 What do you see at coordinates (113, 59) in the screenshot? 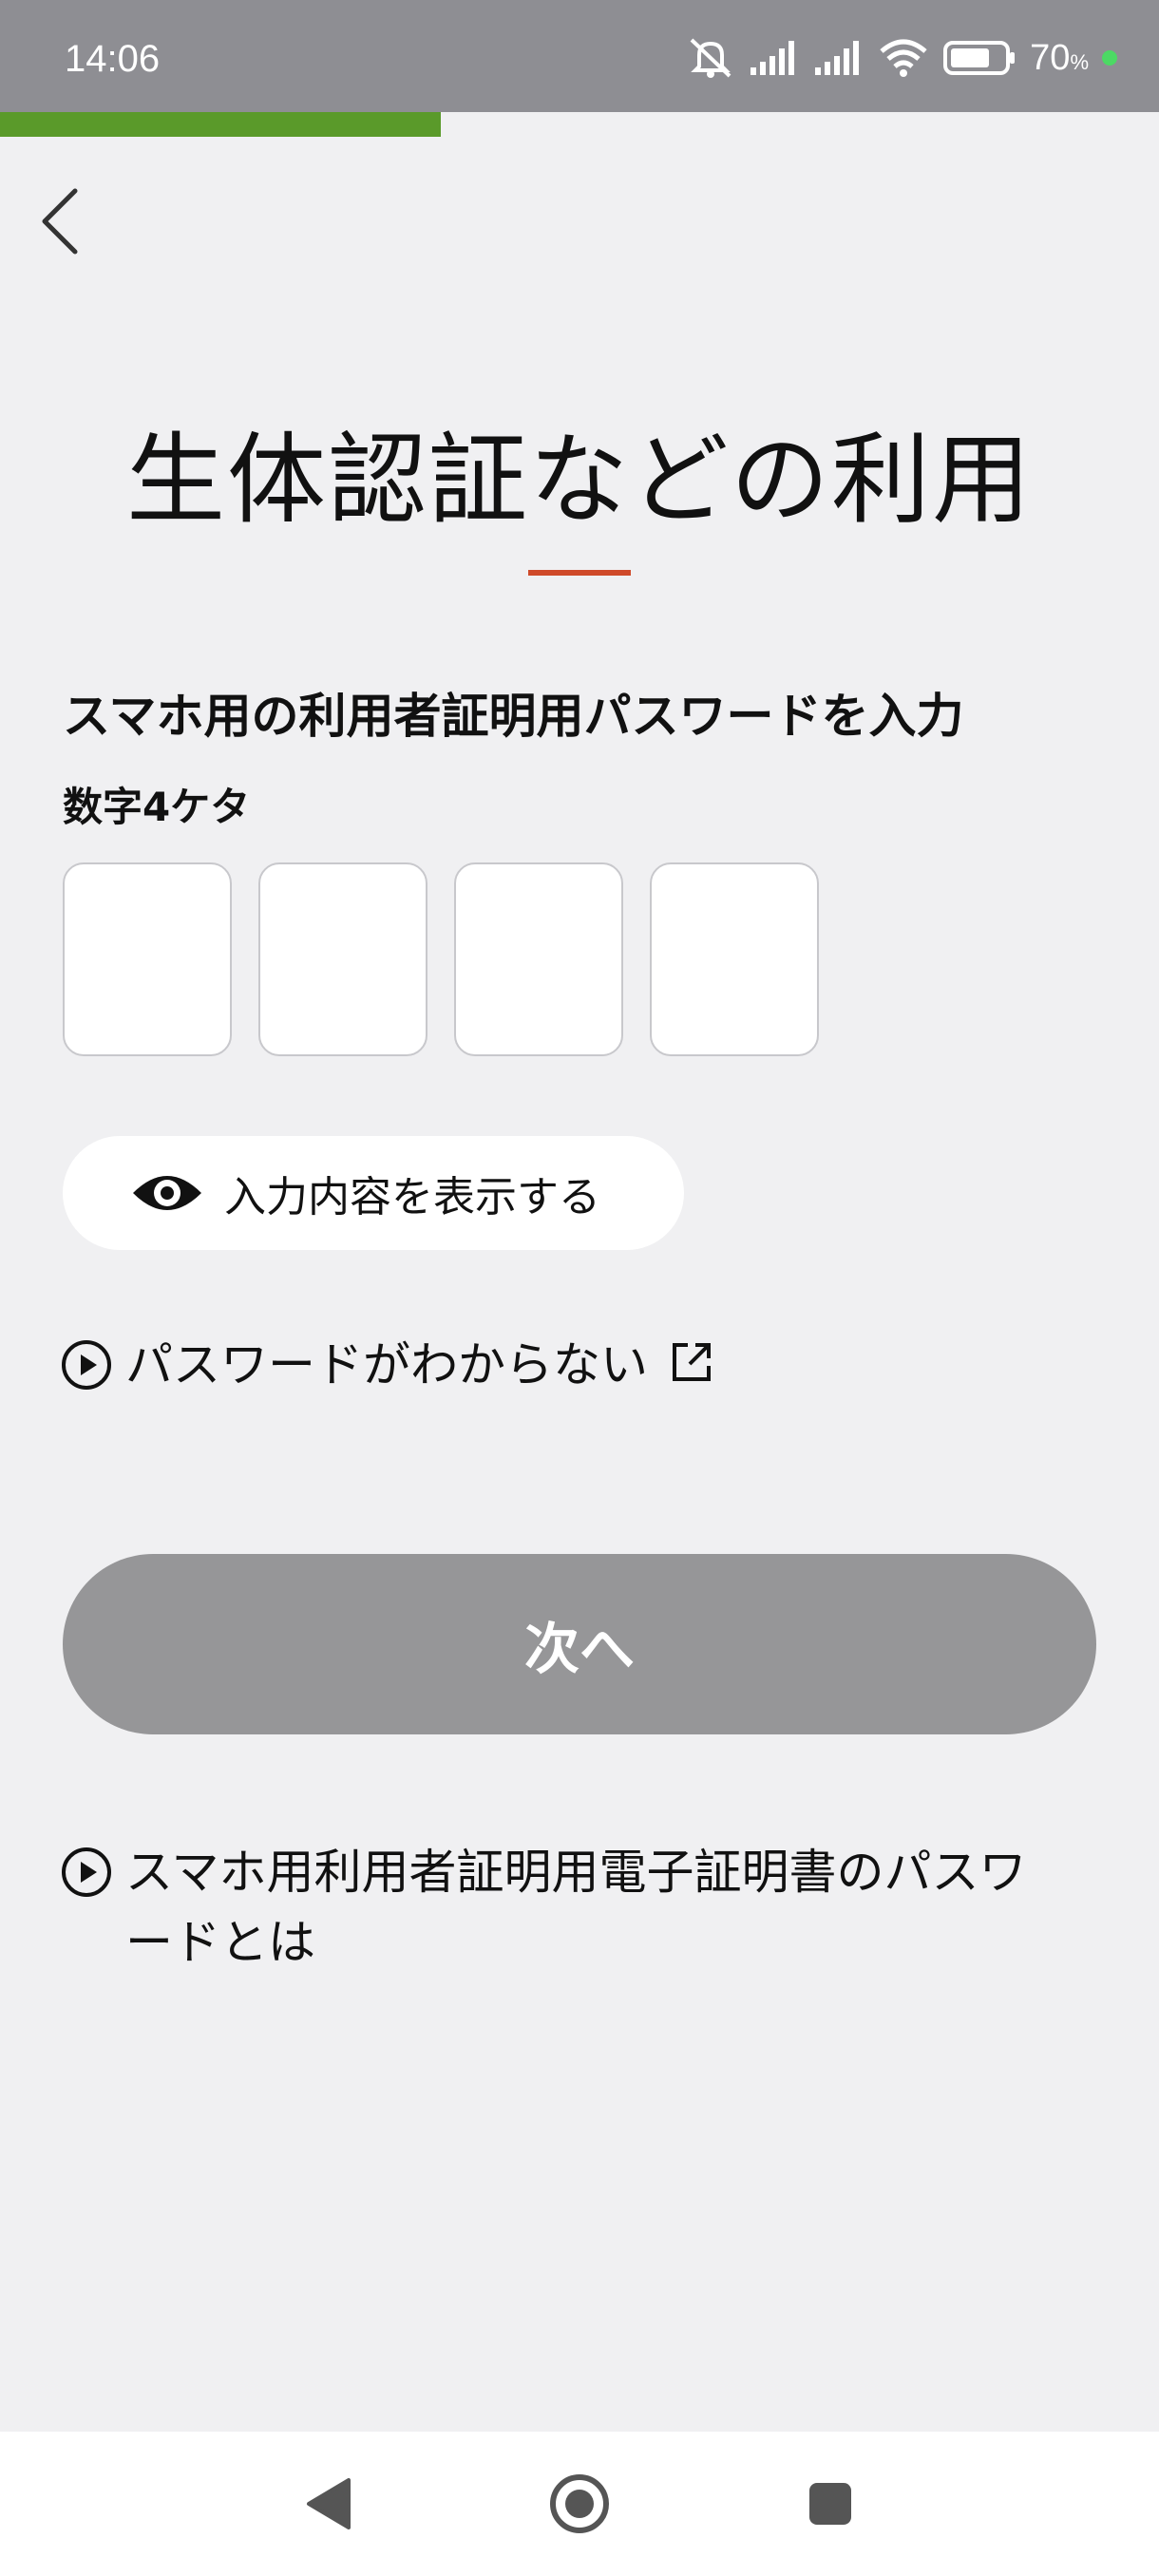
I see `status-time: 14:06` at bounding box center [113, 59].